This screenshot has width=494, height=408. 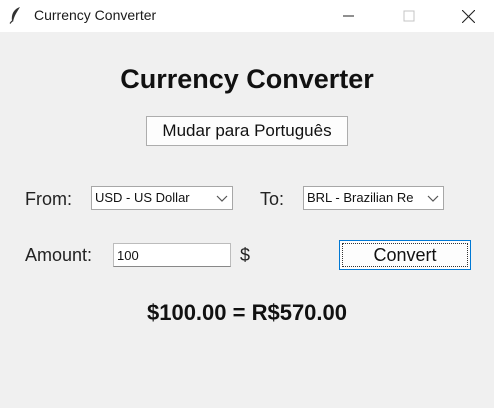 What do you see at coordinates (59, 255) in the screenshot?
I see `amount-label: Amount:` at bounding box center [59, 255].